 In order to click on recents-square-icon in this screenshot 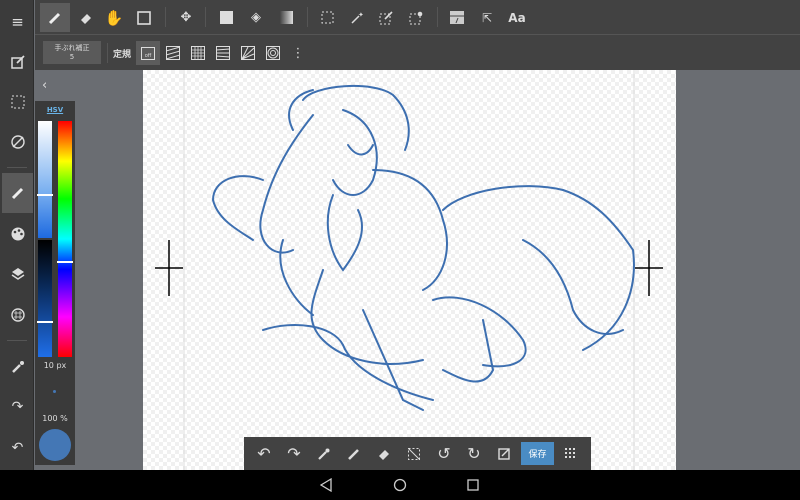, I will do `click(473, 485)`.